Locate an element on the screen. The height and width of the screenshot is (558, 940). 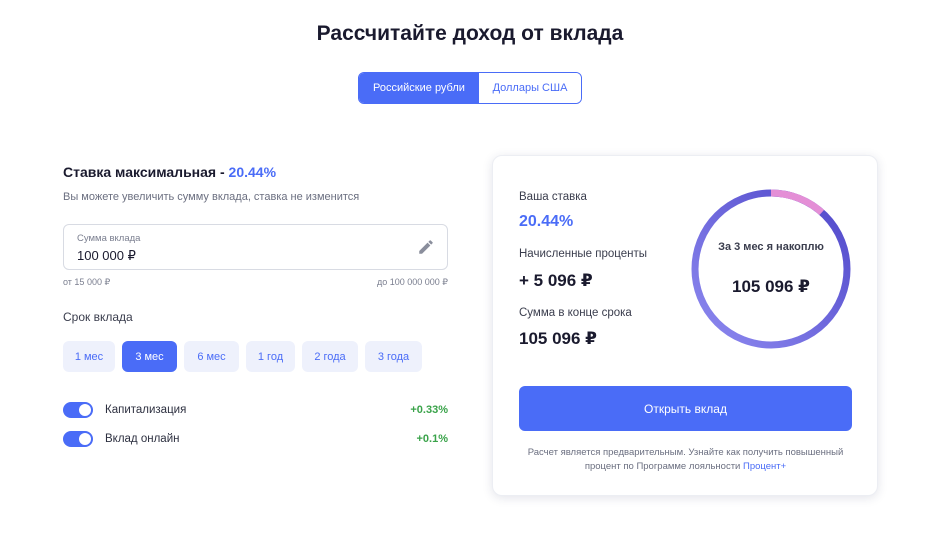
interest-value: + 5 096 ₽ is located at coordinates (556, 280).